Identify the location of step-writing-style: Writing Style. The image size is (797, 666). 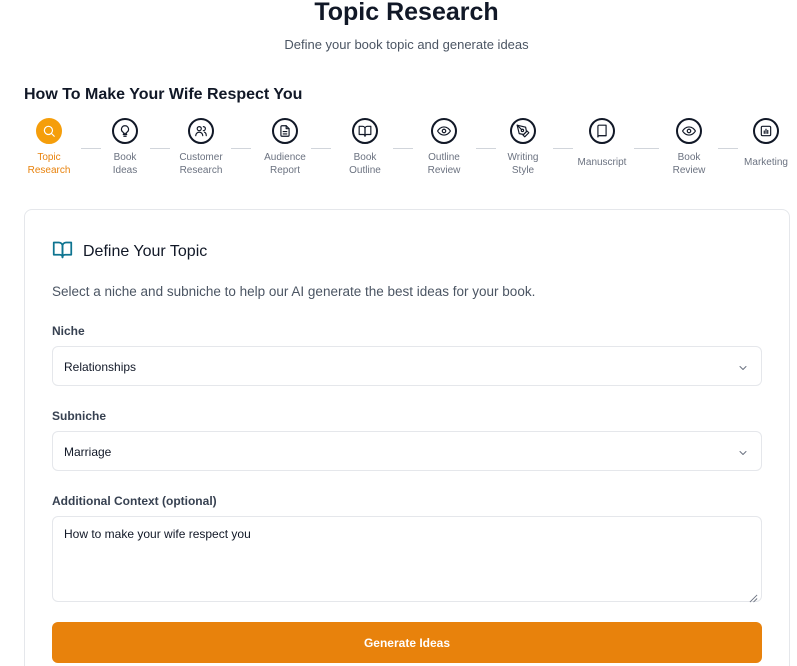
(523, 147).